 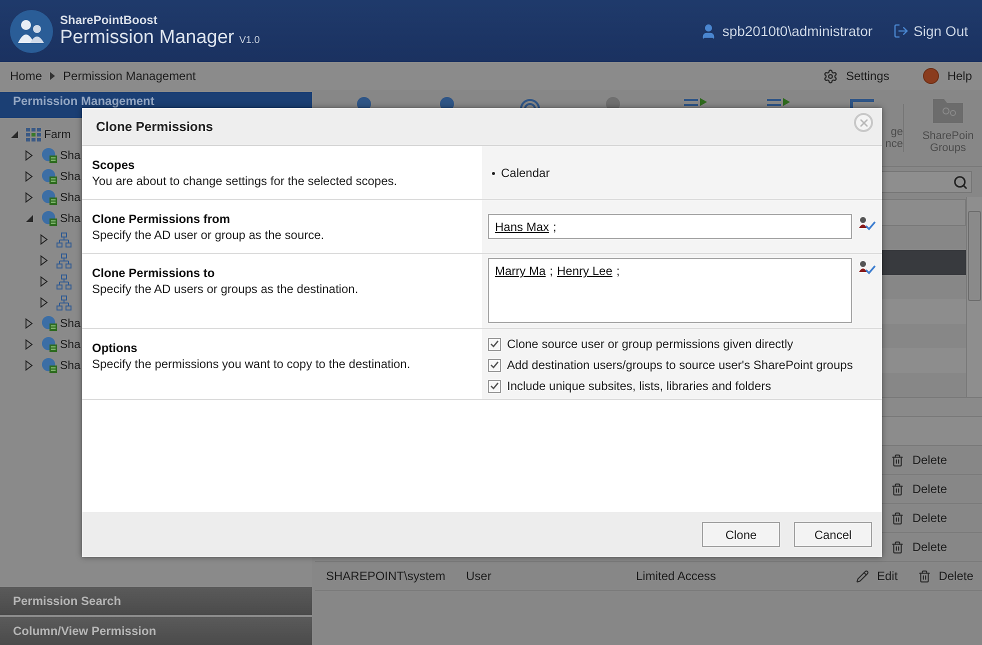 What do you see at coordinates (252, 364) in the screenshot?
I see `section-description: Specify the permissions you want to copy to the destination.` at bounding box center [252, 364].